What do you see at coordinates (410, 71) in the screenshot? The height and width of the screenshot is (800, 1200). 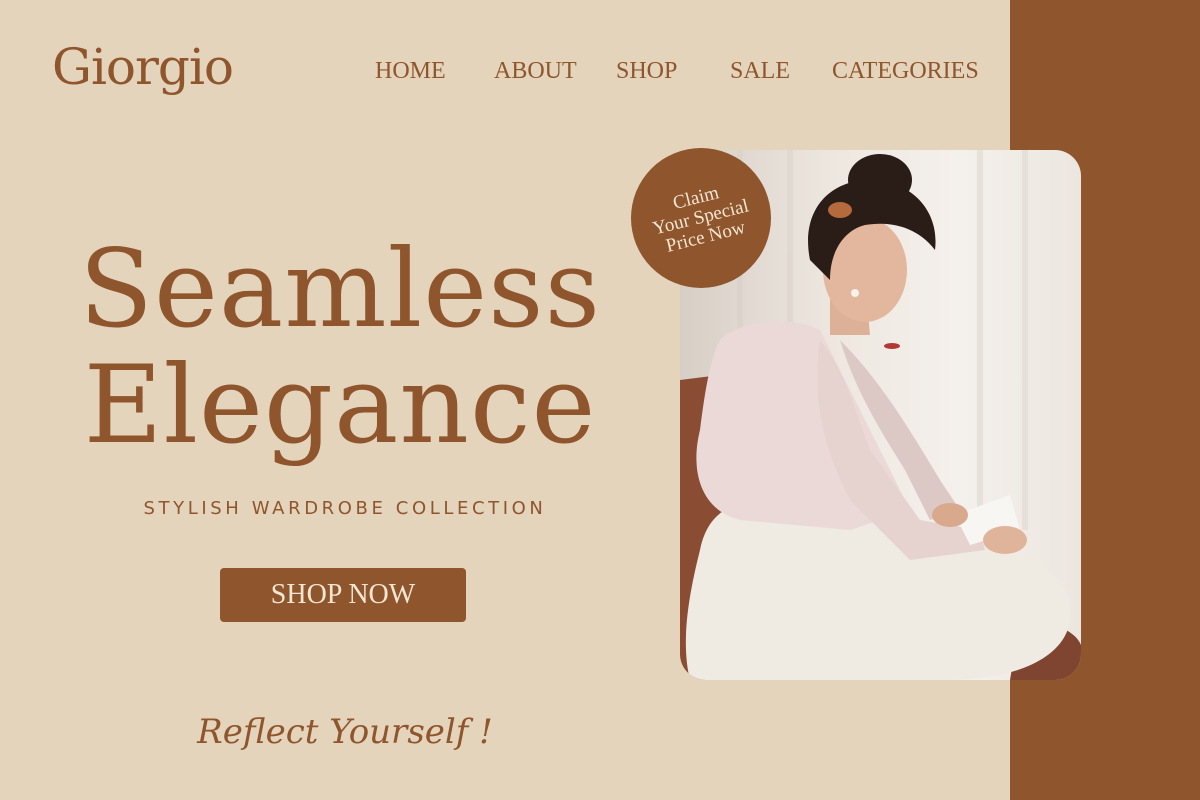 I see `nav-home: HOME` at bounding box center [410, 71].